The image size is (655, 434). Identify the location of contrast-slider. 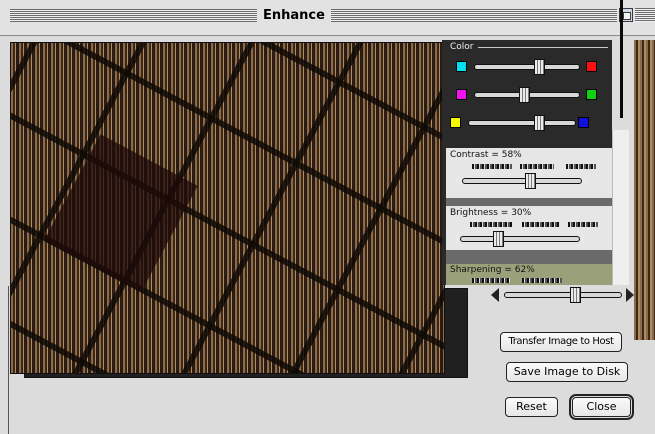
(522, 181).